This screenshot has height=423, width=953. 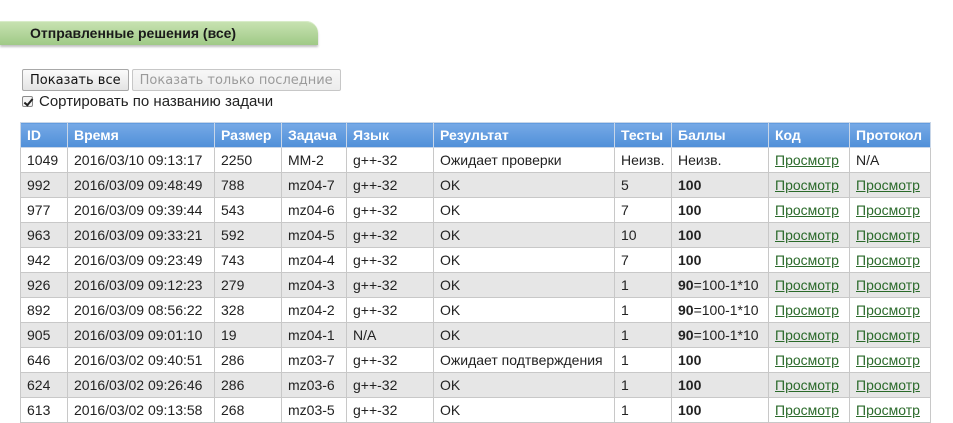 What do you see at coordinates (141, 135) in the screenshot?
I see `column-header-time: Время` at bounding box center [141, 135].